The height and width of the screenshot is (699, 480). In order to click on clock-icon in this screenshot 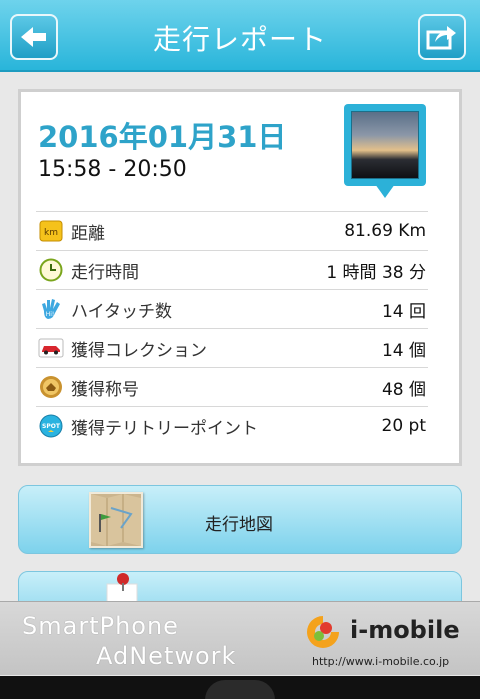, I will do `click(51, 270)`.